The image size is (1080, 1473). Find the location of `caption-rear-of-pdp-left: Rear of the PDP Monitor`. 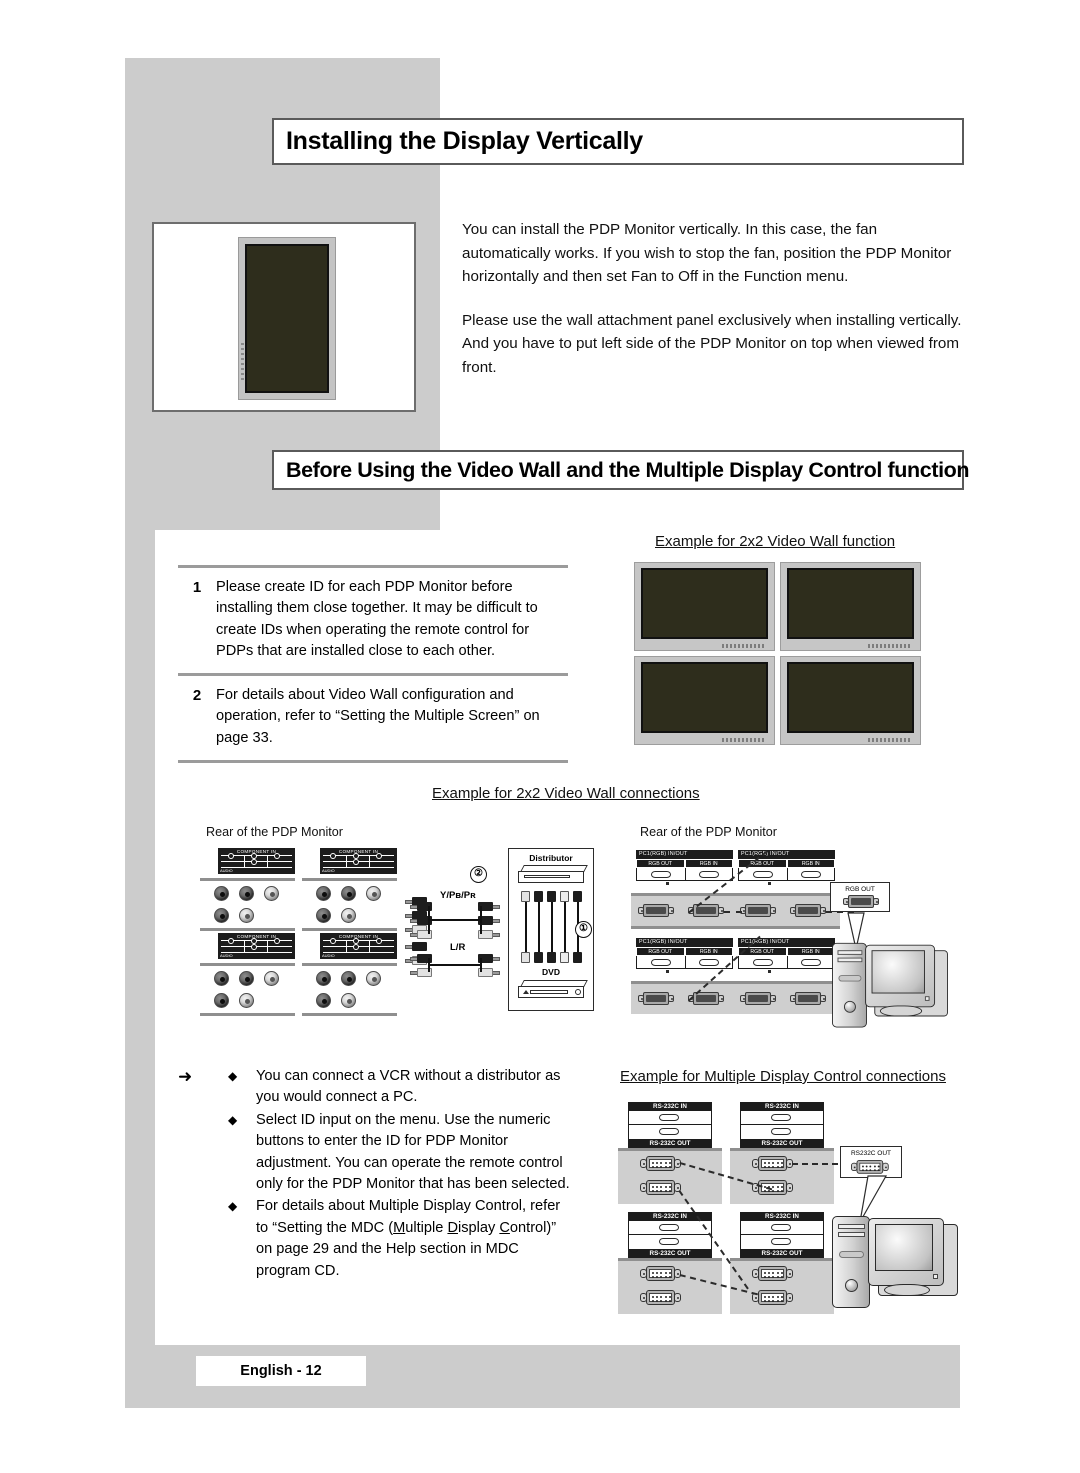

caption-rear-of-pdp-left: Rear of the PDP Monitor is located at coordinates (274, 832).